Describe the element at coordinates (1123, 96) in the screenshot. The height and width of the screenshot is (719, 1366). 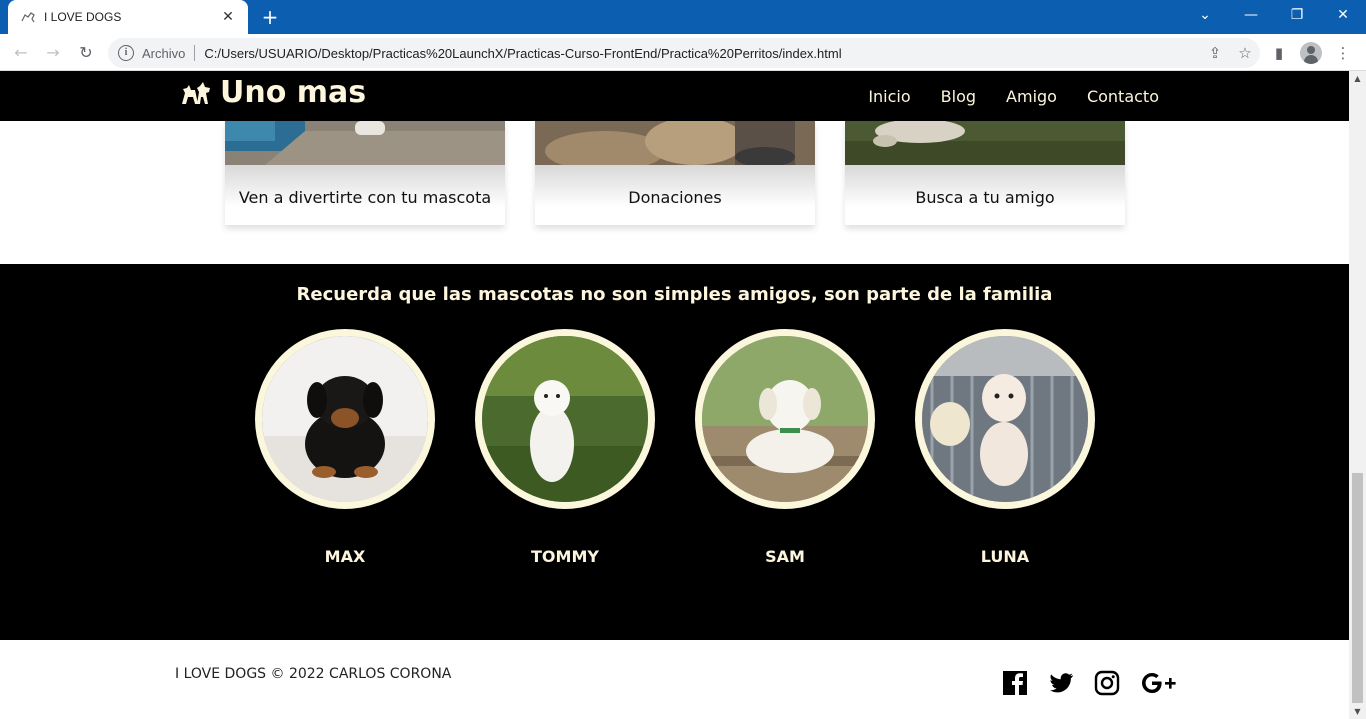
I see `nav-link-contacto: Contacto` at that location.